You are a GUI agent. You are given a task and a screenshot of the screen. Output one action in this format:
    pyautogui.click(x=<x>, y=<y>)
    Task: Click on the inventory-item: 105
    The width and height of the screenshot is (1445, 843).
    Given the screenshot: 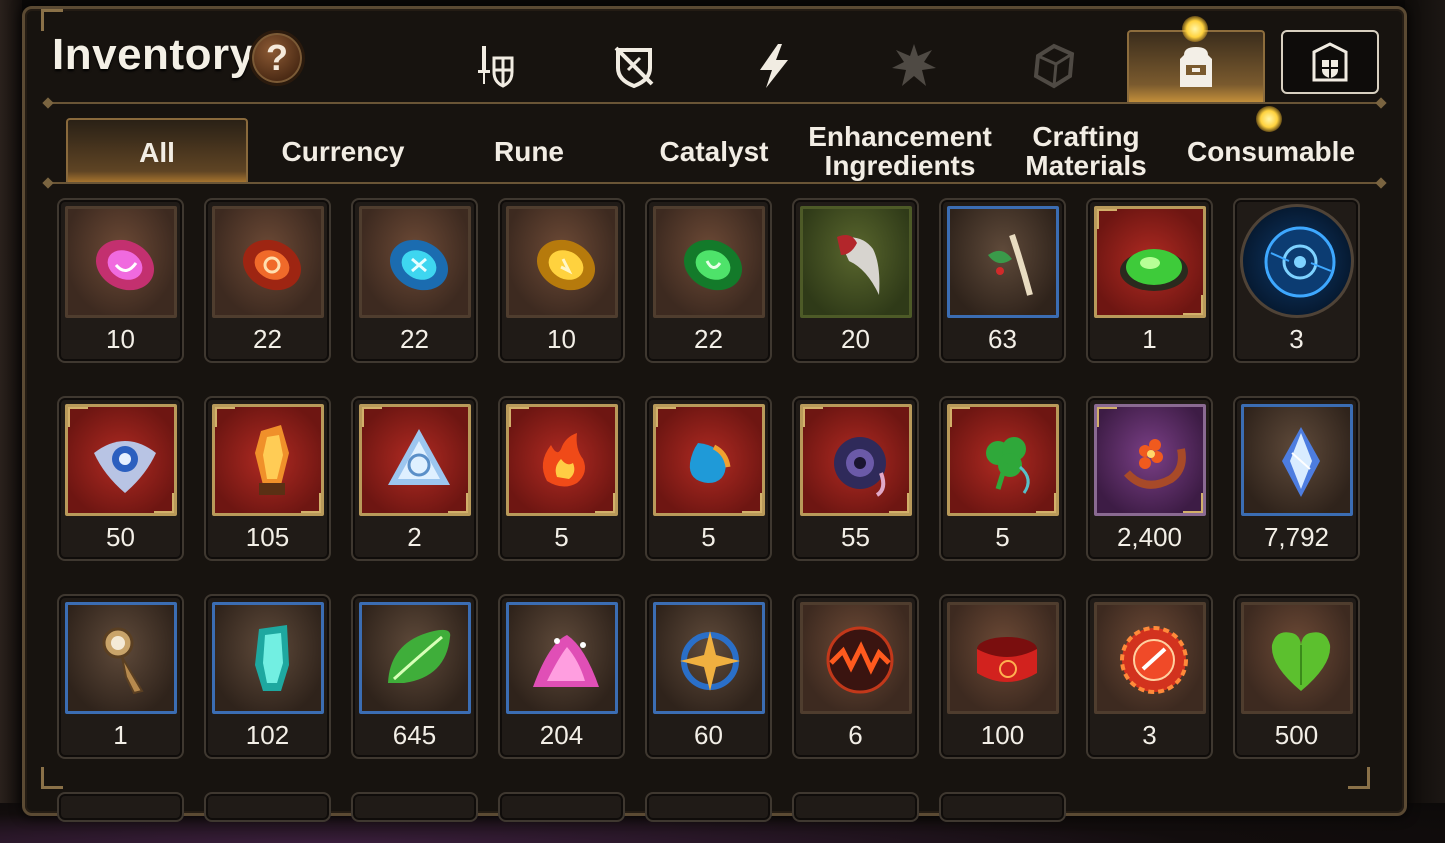 What is the action you would take?
    pyautogui.click(x=267, y=478)
    